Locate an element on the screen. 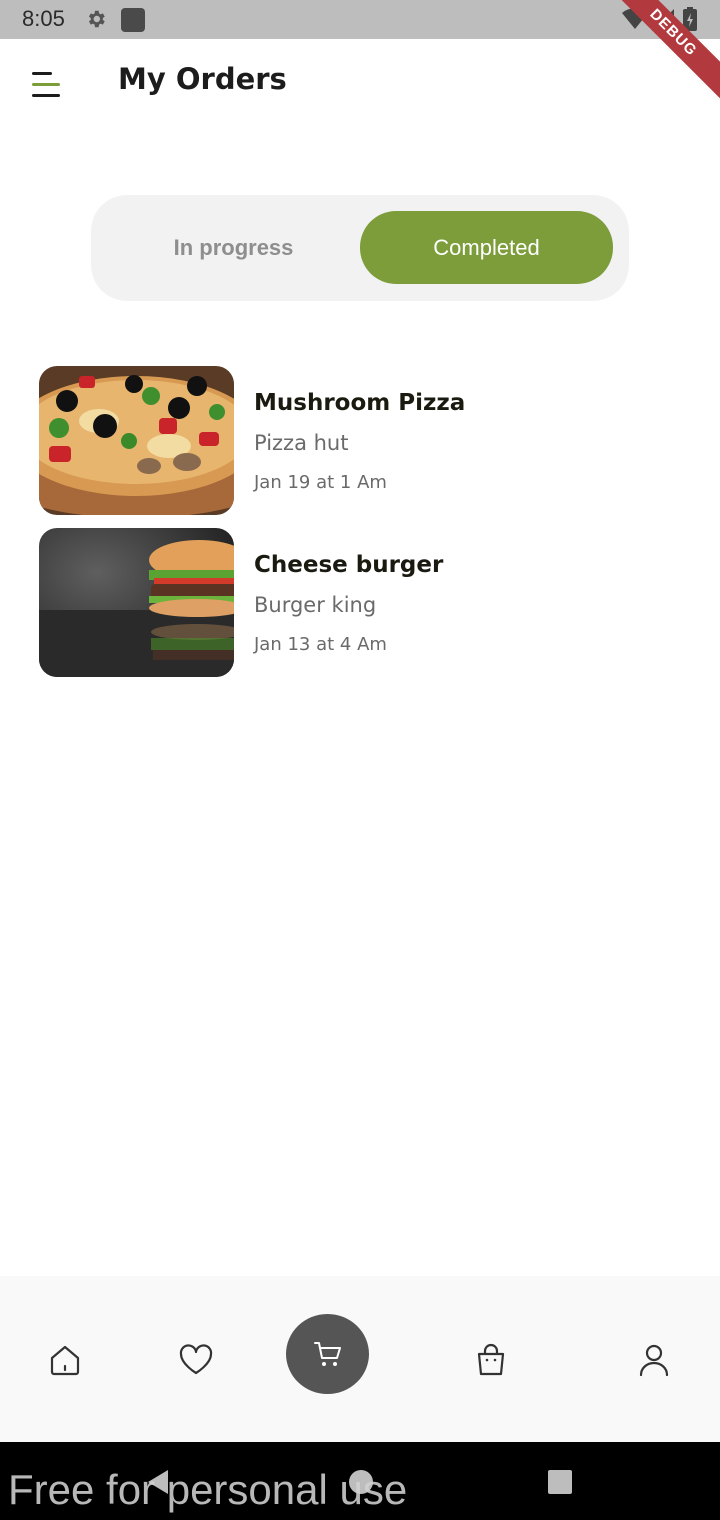 Image resolution: width=720 pixels, height=1520 pixels. recents-square-icon is located at coordinates (560, 1482).